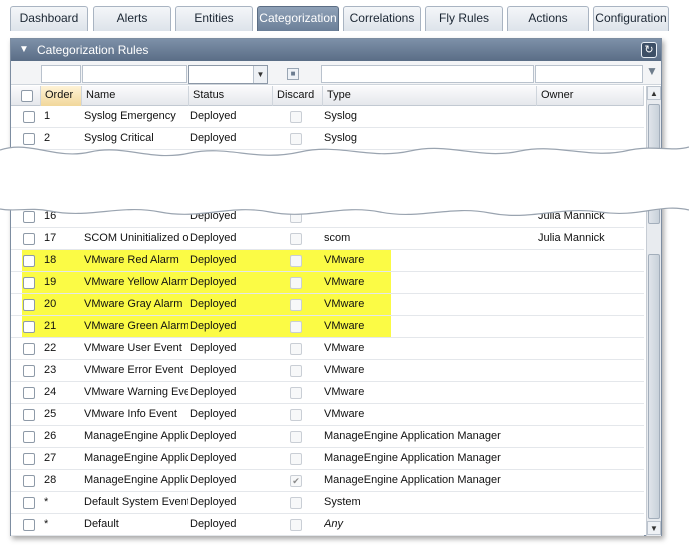 The height and width of the screenshot is (555, 689). Describe the element at coordinates (382, 18) in the screenshot. I see `tab-correlations: Correlations` at that location.